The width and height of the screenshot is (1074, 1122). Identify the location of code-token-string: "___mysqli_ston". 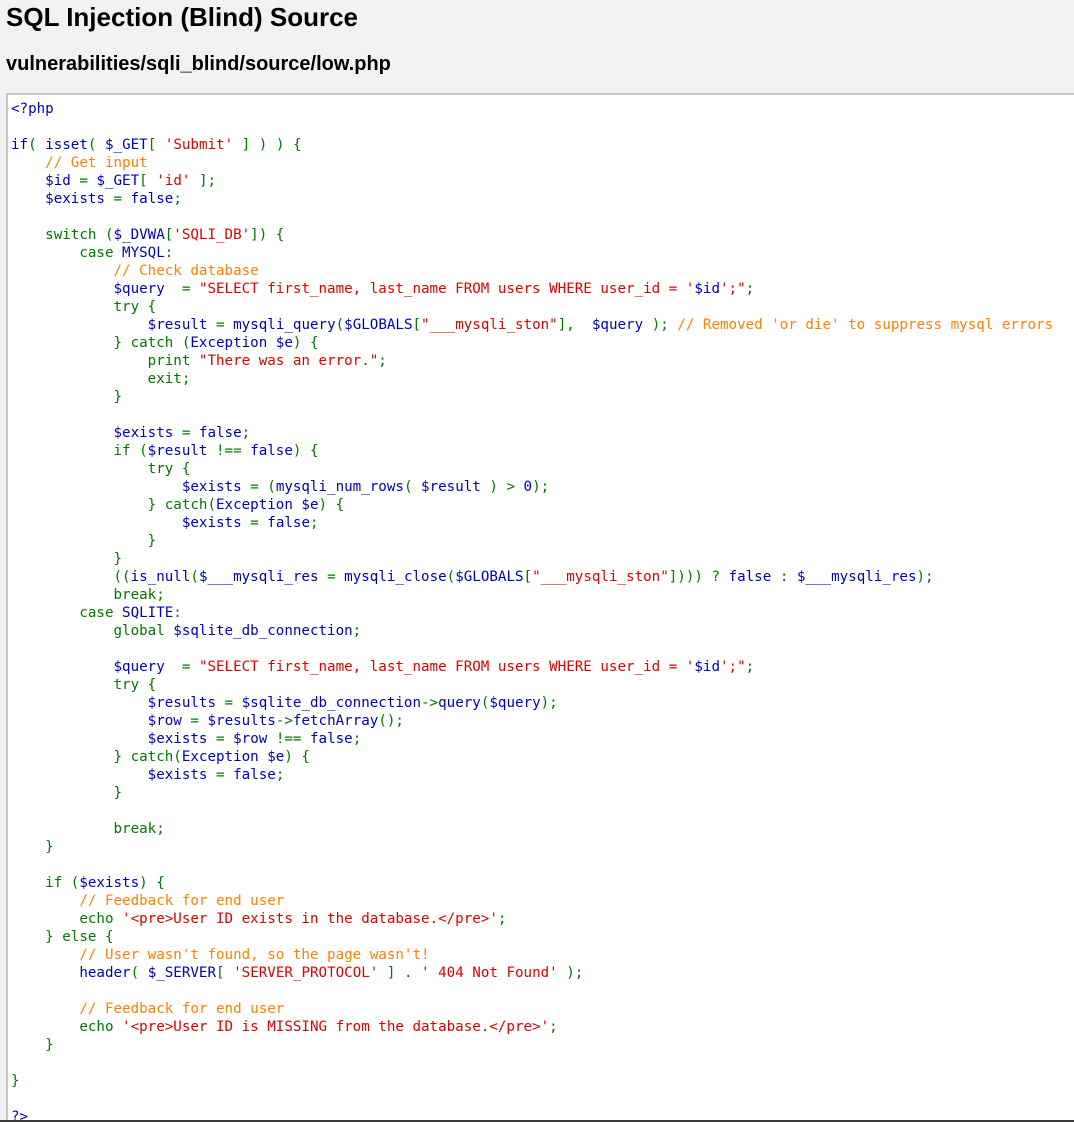
(489, 325).